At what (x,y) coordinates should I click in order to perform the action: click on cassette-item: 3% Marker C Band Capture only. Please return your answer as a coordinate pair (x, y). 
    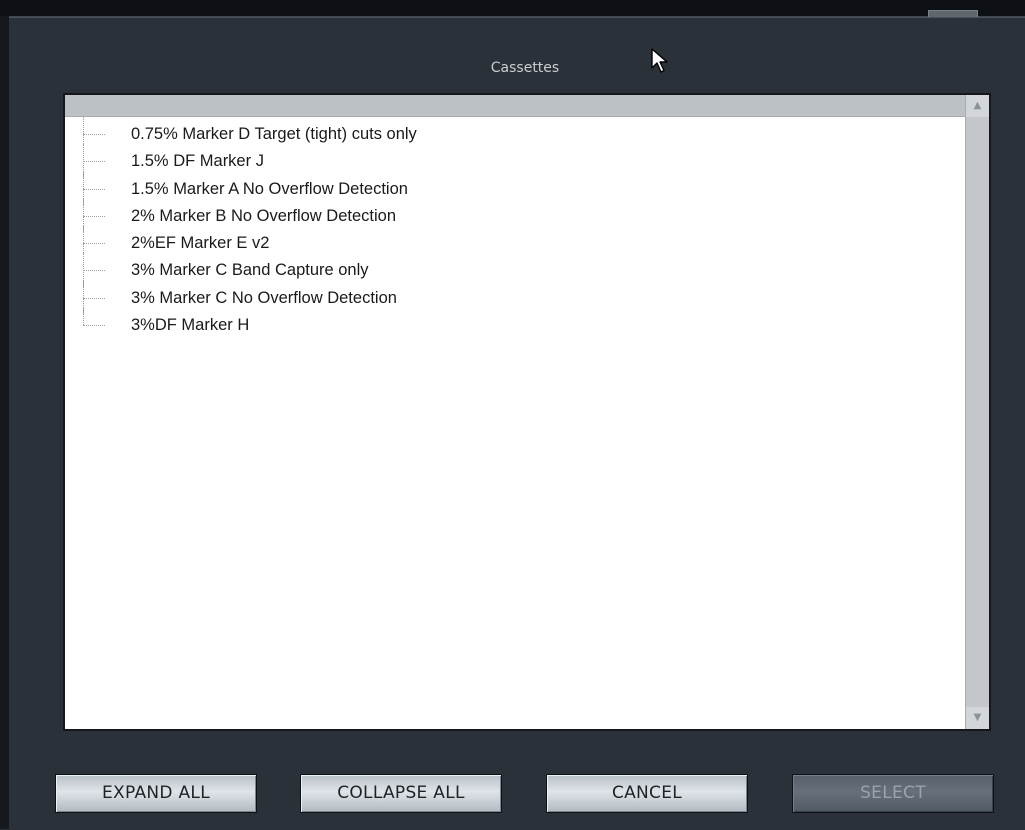
    Looking at the image, I should click on (250, 270).